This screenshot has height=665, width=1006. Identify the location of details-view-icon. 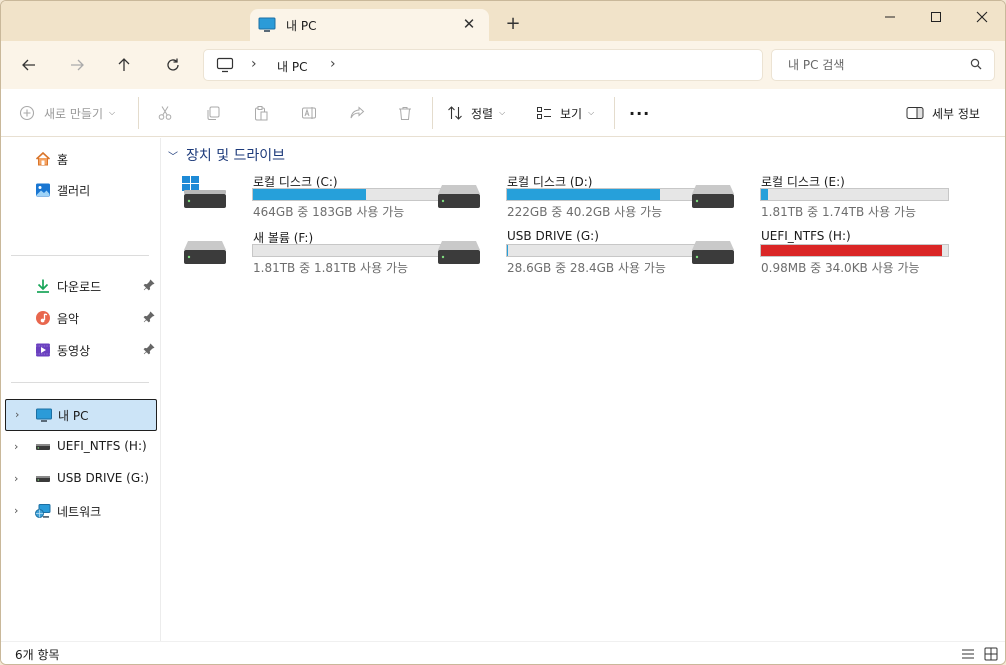
(968, 654).